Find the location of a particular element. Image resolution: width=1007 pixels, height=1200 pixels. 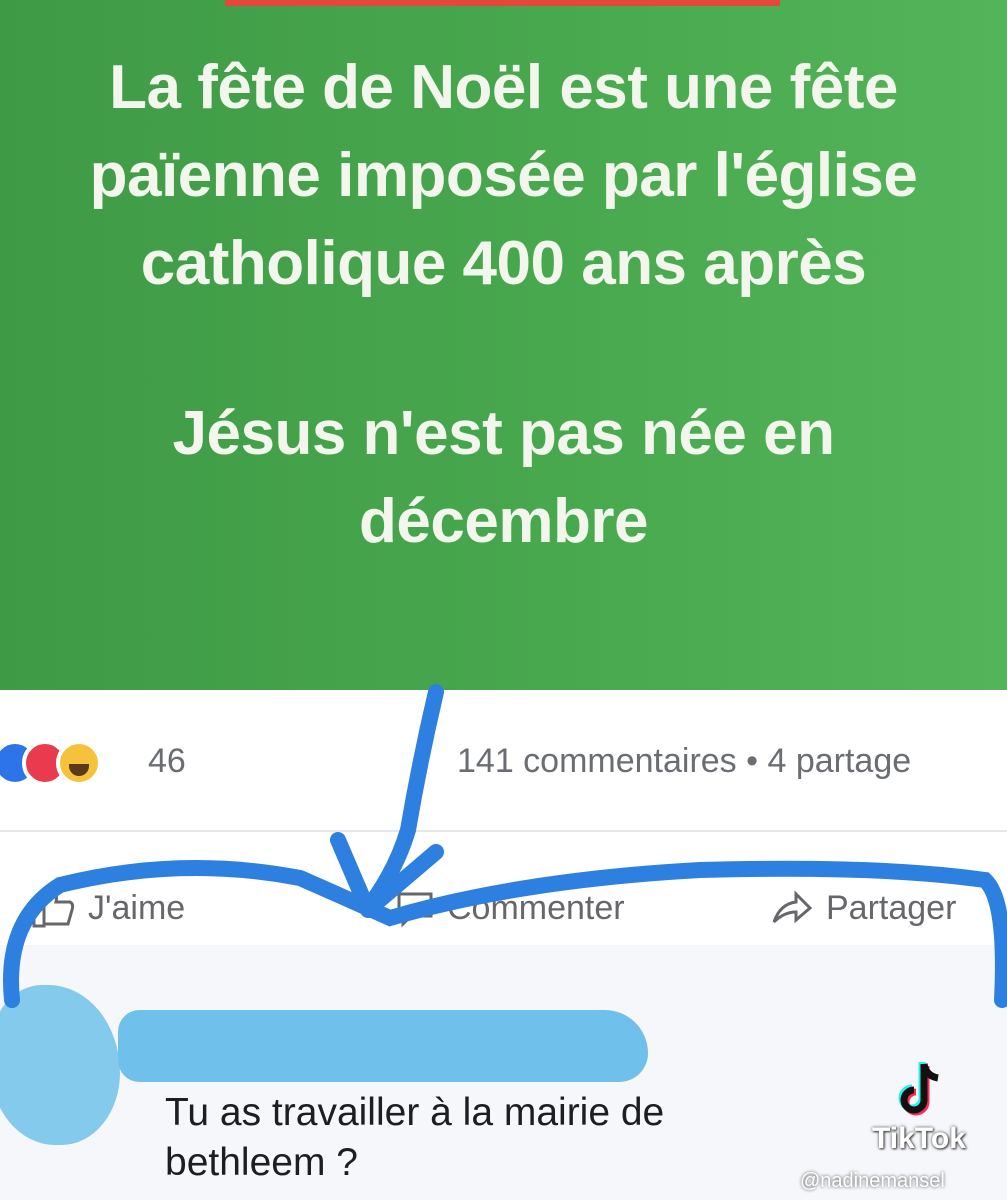

tiktok-logo-icon is located at coordinates (918, 1089).